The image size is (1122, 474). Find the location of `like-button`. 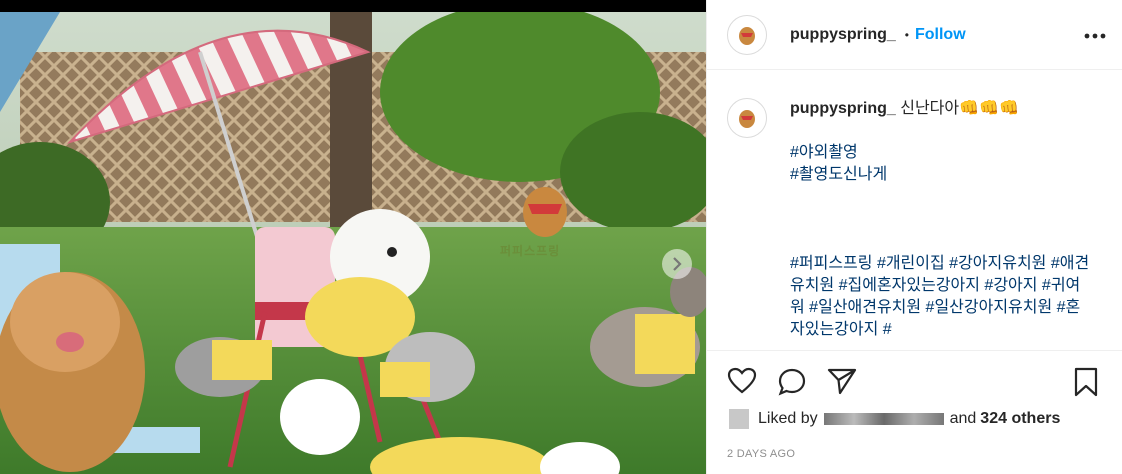

like-button is located at coordinates (742, 383).